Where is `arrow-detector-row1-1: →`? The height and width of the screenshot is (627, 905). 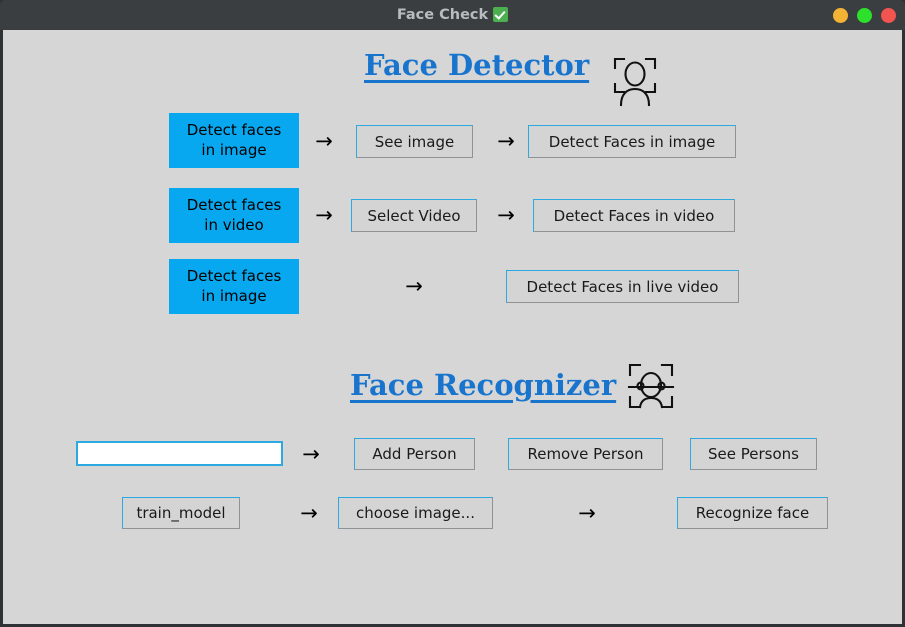 arrow-detector-row1-1: → is located at coordinates (324, 140).